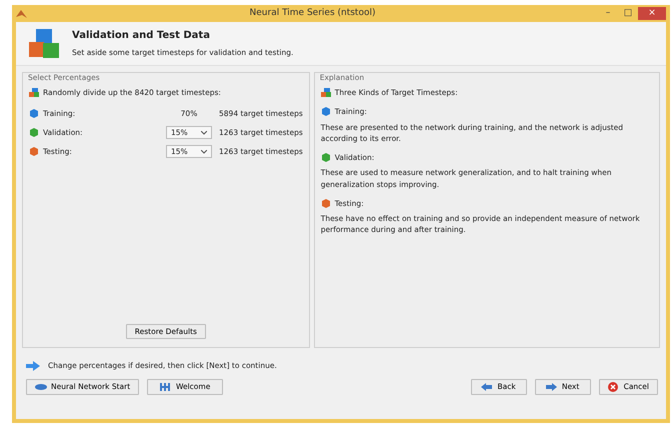 This screenshot has height=427, width=672. Describe the element at coordinates (33, 365) in the screenshot. I see `arrow-icon` at that location.